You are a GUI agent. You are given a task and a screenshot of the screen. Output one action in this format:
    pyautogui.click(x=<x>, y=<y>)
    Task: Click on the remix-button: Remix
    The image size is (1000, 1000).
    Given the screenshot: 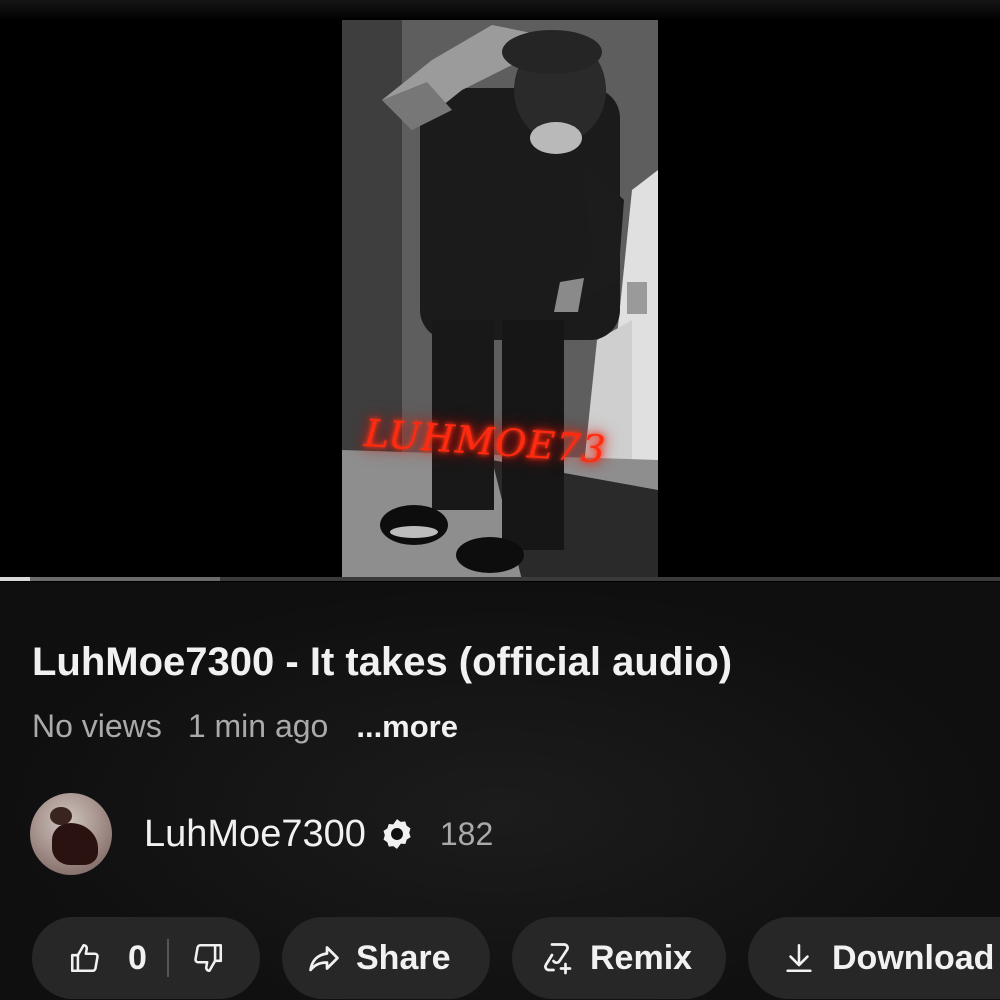 What is the action you would take?
    pyautogui.click(x=619, y=958)
    